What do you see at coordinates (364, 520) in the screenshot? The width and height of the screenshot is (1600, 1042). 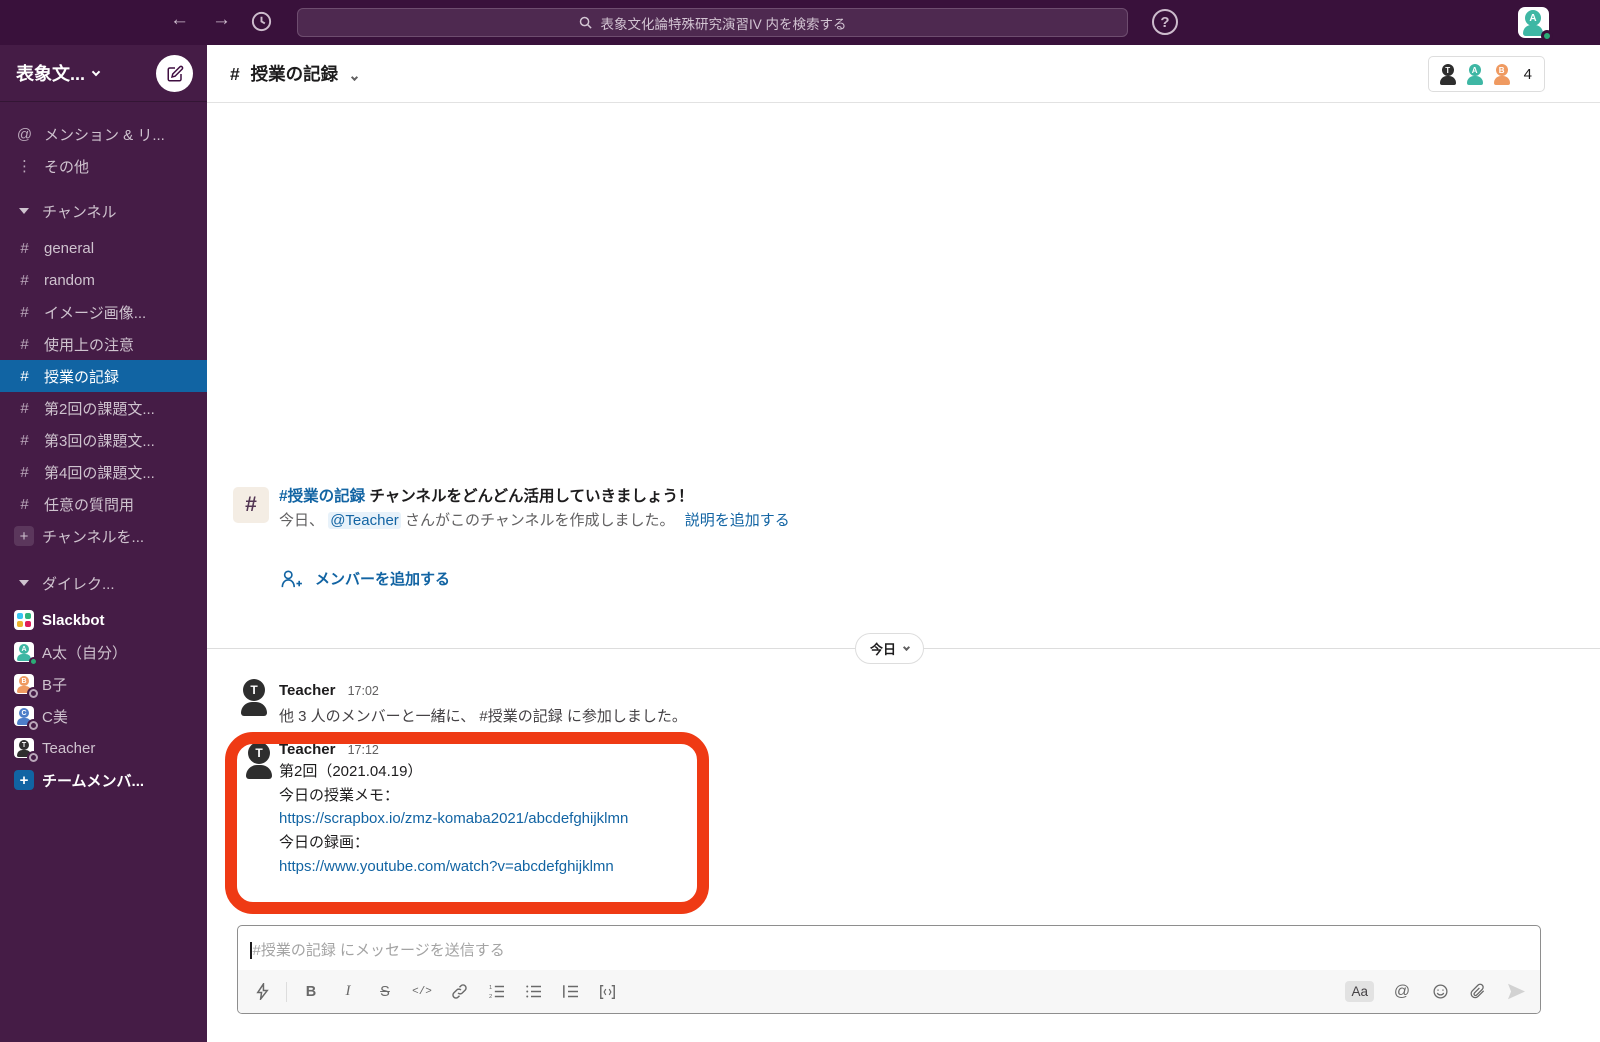 I see `teacher-mention-link: @Teacher` at bounding box center [364, 520].